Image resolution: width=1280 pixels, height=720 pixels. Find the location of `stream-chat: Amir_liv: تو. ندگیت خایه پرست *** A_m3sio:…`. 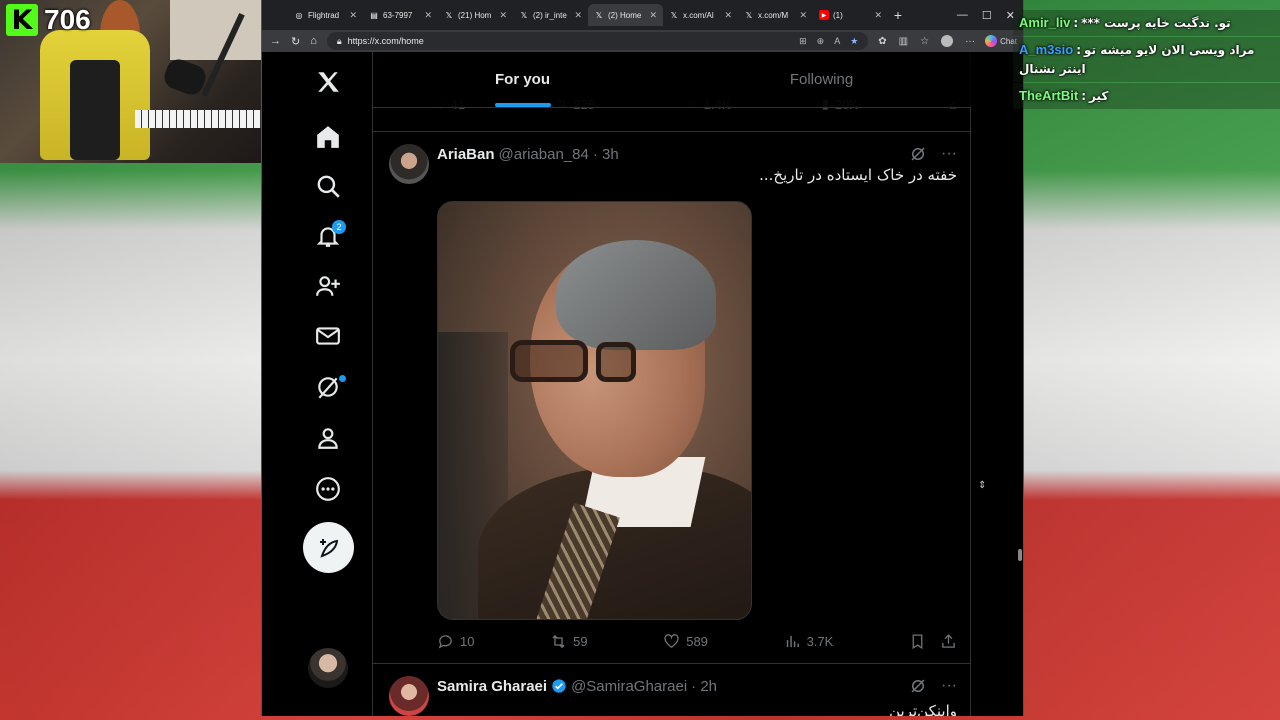

stream-chat: Amir_liv: تو. ندگیت خایه پرست *** A_m3sio:… is located at coordinates (1146, 60).